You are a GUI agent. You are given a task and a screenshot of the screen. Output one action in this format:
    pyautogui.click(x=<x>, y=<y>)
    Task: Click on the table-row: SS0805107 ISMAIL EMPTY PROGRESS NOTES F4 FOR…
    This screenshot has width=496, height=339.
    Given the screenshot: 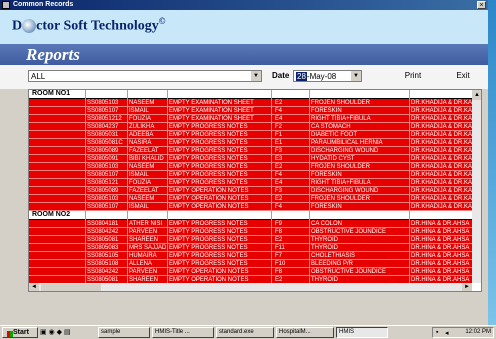 What is the action you would take?
    pyautogui.click(x=250, y=175)
    